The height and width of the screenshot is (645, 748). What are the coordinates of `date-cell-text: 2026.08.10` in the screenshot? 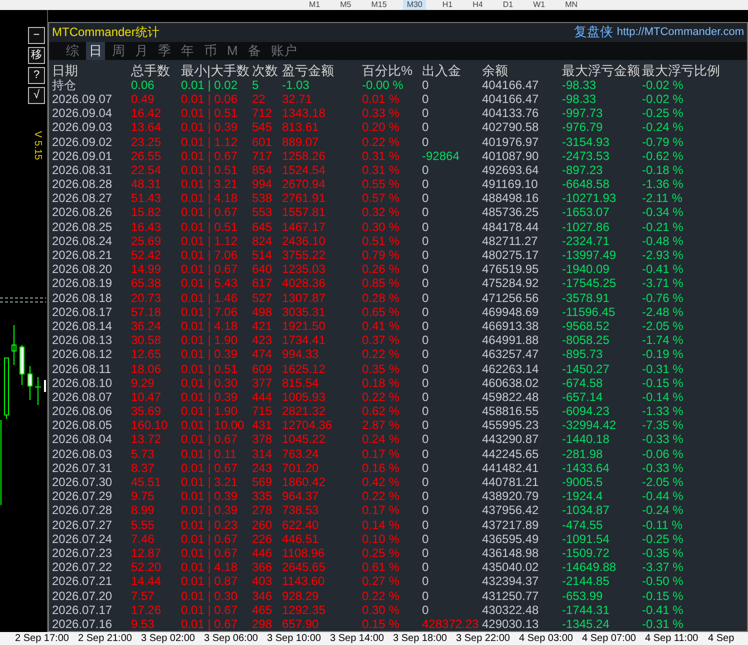 It's located at (83, 383).